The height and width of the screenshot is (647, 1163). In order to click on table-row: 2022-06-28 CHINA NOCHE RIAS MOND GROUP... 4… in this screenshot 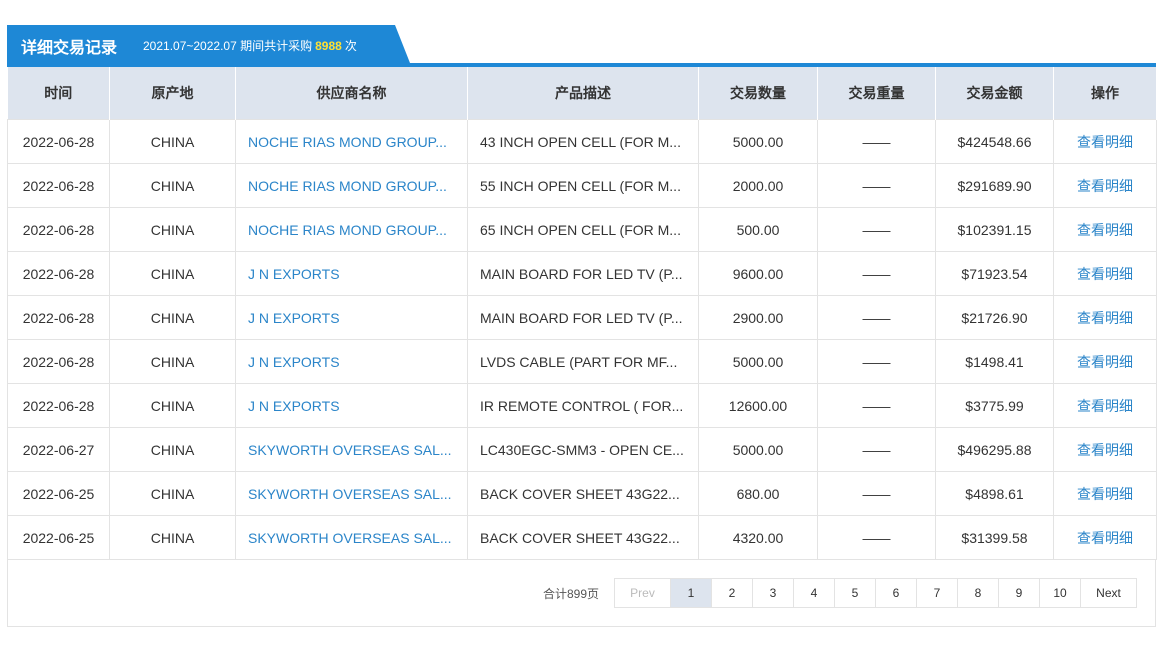, I will do `click(582, 141)`.